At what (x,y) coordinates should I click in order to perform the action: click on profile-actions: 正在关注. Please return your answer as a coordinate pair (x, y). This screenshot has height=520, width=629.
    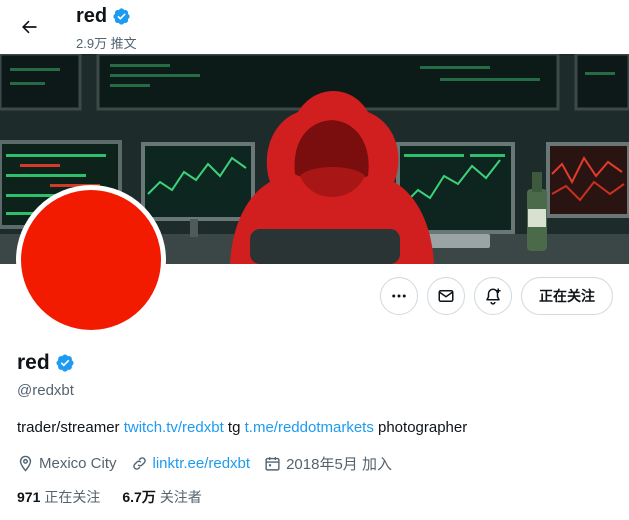
    Looking at the image, I should click on (496, 296).